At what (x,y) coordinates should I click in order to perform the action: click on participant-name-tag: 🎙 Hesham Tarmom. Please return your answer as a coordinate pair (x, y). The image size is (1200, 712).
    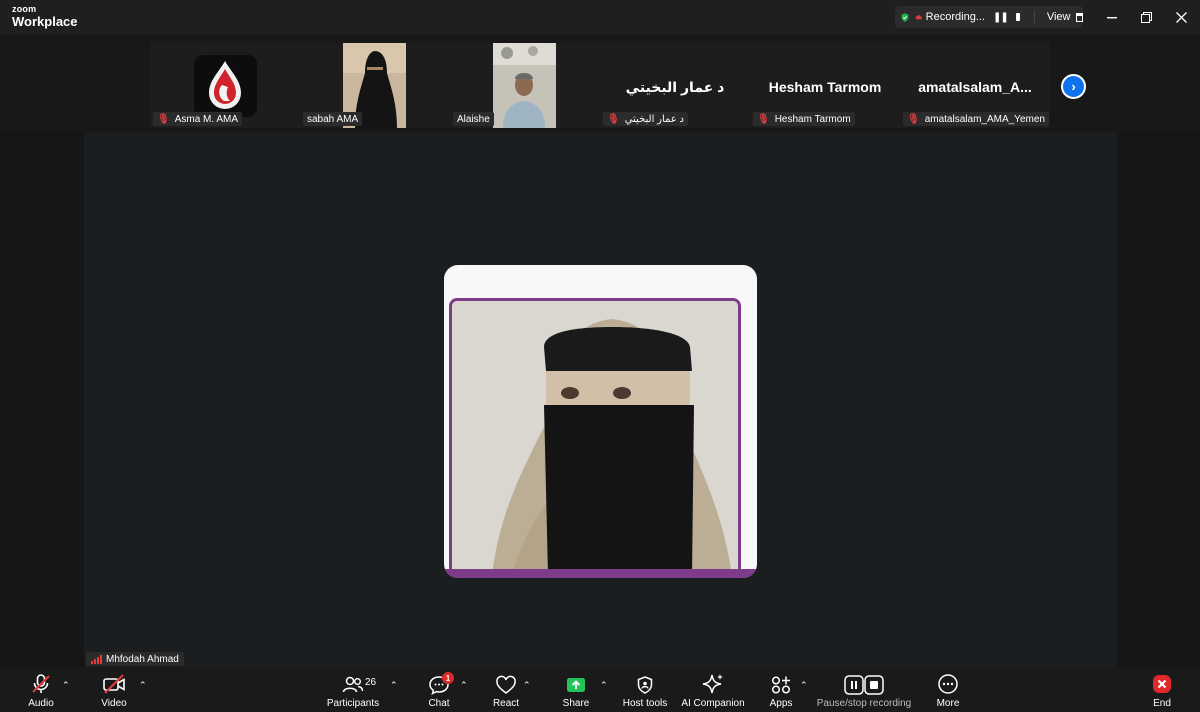
    Looking at the image, I should click on (804, 119).